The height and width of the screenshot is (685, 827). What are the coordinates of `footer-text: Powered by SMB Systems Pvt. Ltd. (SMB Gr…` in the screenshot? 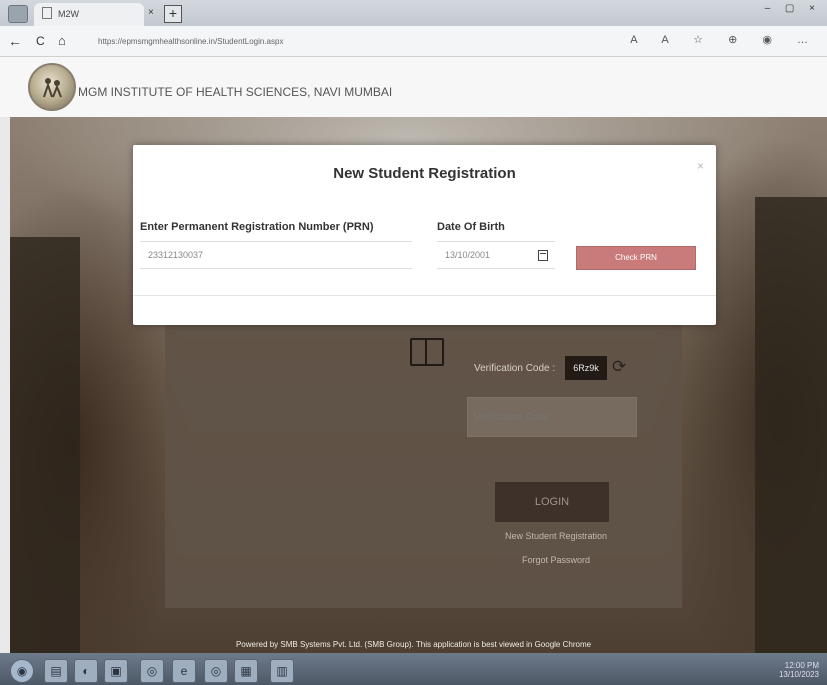 It's located at (413, 644).